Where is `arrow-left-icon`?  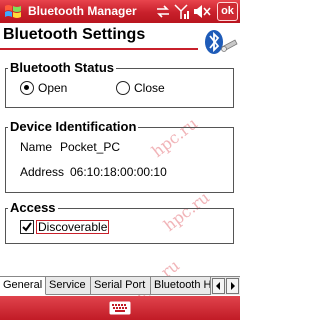 arrow-left-icon is located at coordinates (218, 286).